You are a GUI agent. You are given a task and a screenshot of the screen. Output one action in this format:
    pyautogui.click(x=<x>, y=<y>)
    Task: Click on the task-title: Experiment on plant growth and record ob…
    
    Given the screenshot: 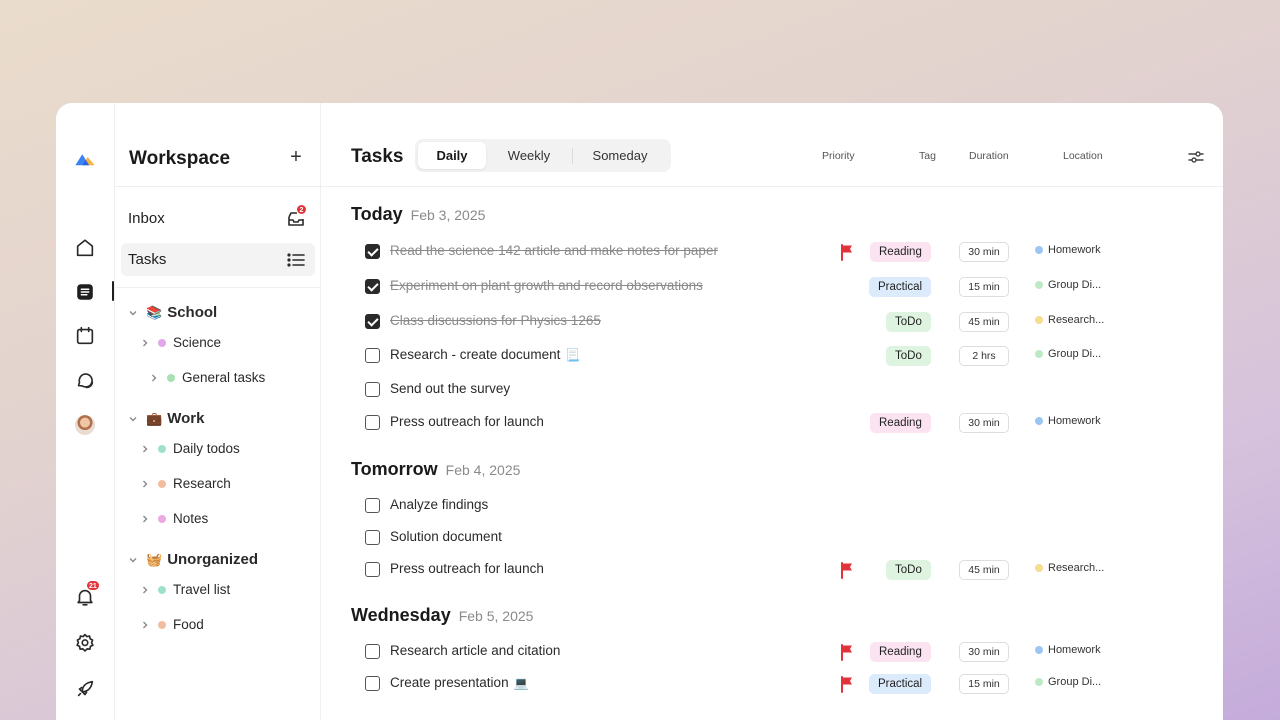 What is the action you would take?
    pyautogui.click(x=546, y=285)
    